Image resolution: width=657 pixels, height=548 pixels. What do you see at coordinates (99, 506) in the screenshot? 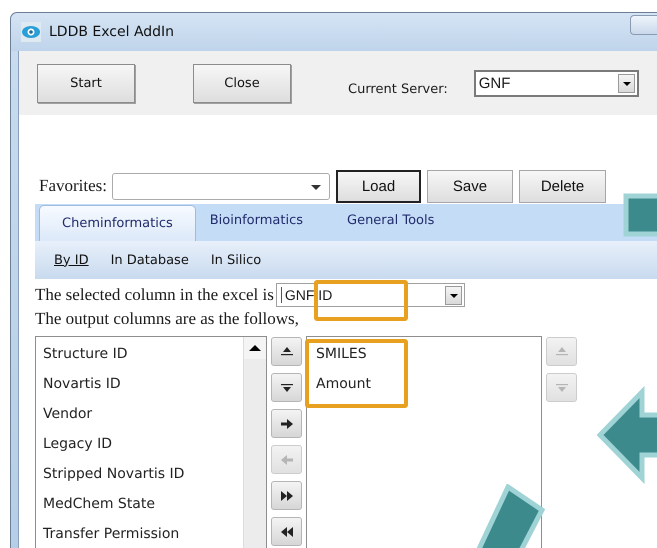
I see `list-item: MedChem State` at bounding box center [99, 506].